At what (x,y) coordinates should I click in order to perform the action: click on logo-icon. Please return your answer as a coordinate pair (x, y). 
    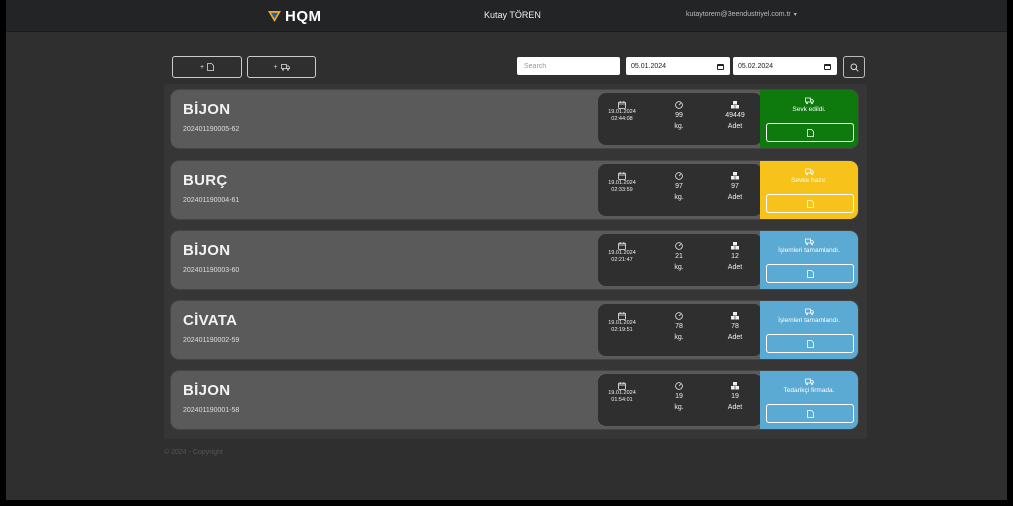
    Looking at the image, I should click on (274, 16).